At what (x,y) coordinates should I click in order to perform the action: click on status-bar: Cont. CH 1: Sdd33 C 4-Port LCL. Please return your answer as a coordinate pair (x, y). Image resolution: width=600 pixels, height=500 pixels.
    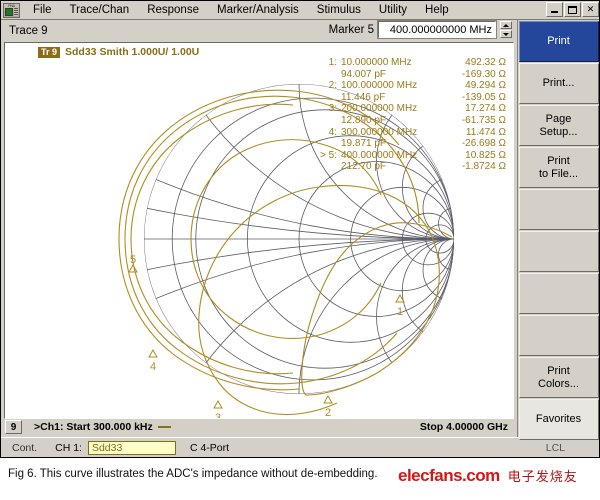
    Looking at the image, I should click on (300, 447).